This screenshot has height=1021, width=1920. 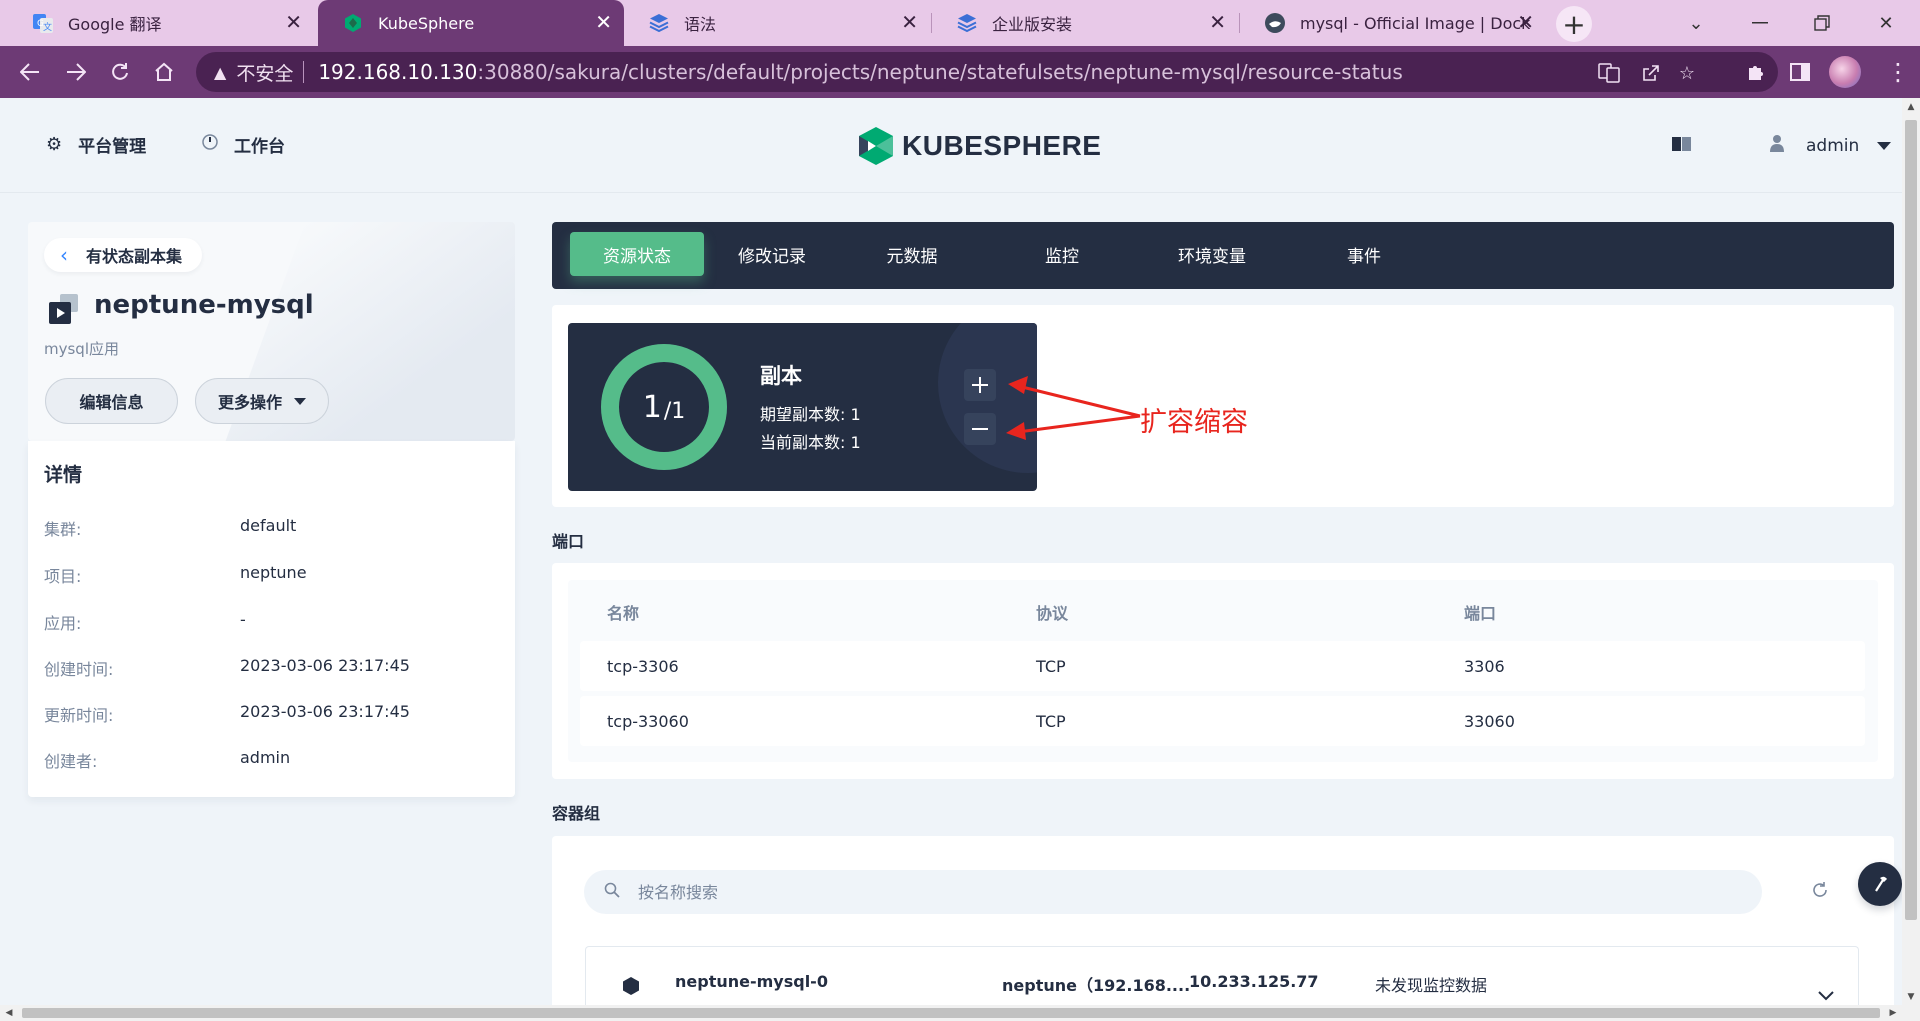 I want to click on pods-title: 容器组, so click(x=576, y=813).